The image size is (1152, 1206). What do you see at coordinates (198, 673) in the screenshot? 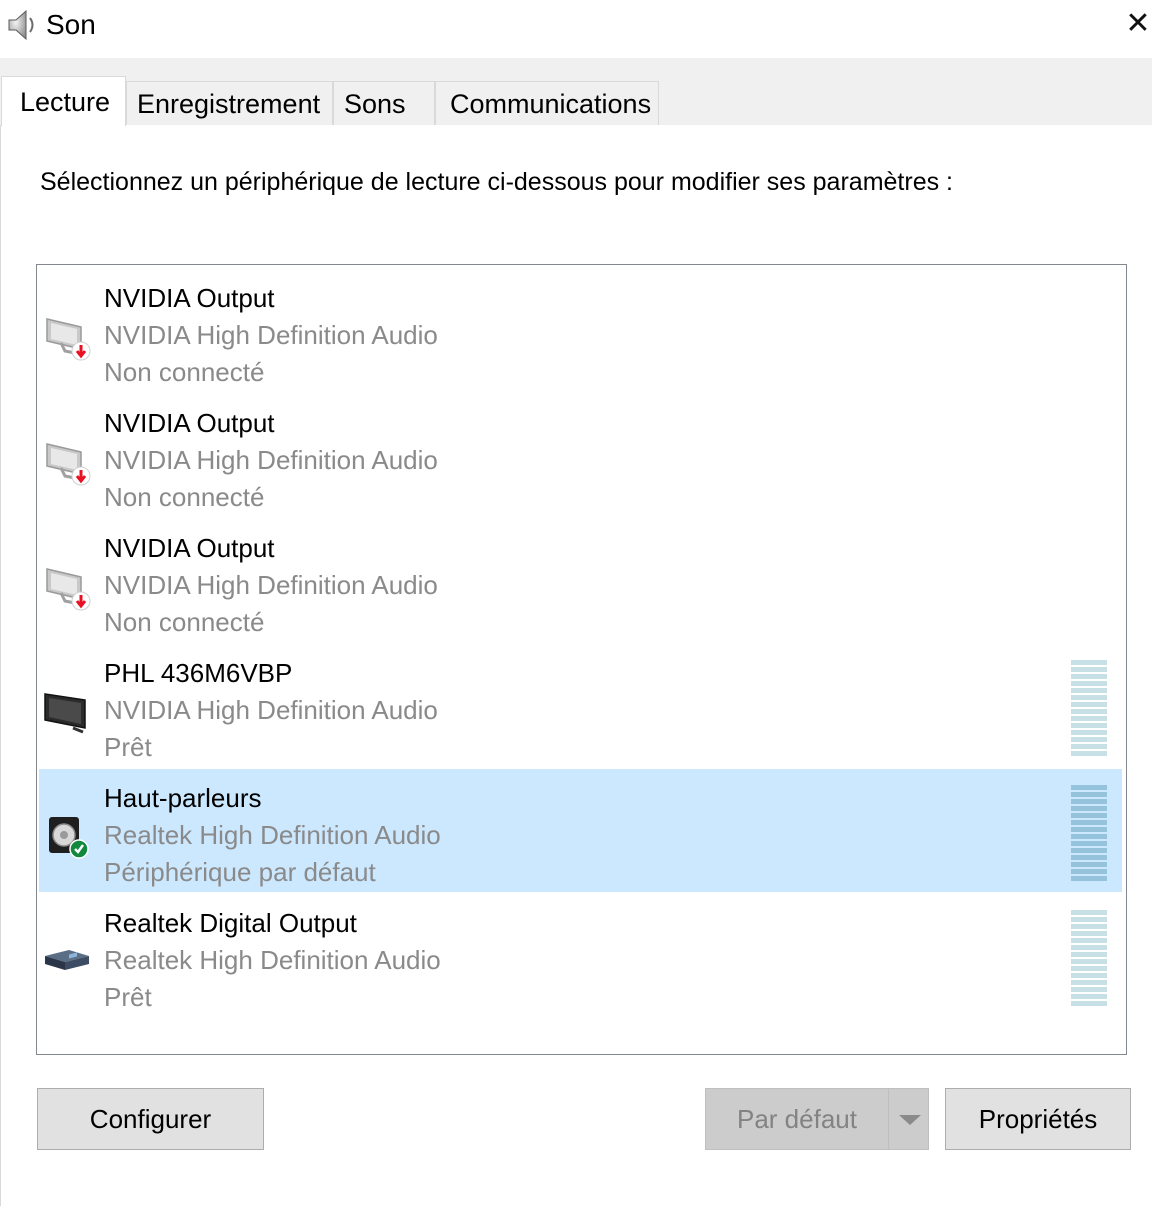
I see `device-name: PHL 436M6VBP` at bounding box center [198, 673].